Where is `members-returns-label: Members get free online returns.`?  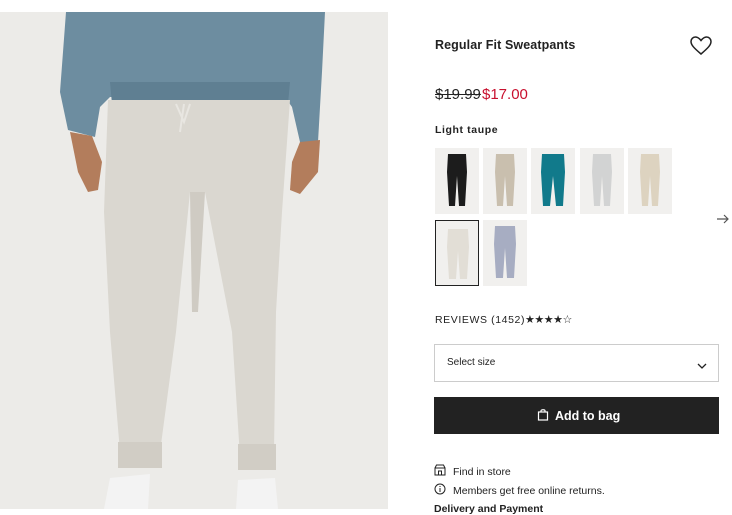
members-returns-label: Members get free online returns. is located at coordinates (529, 490).